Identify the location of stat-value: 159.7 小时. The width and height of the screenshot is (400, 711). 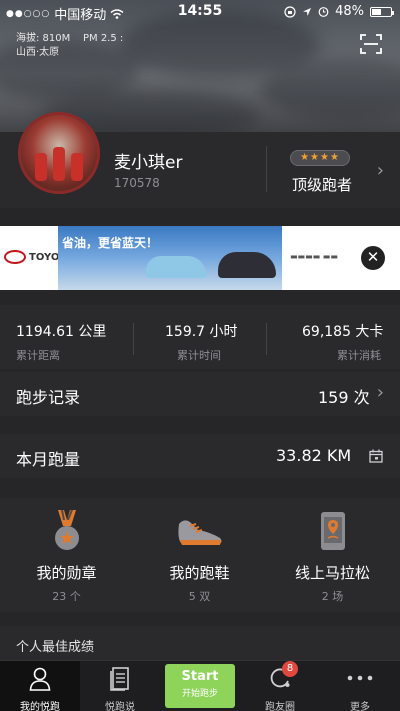
(201, 332).